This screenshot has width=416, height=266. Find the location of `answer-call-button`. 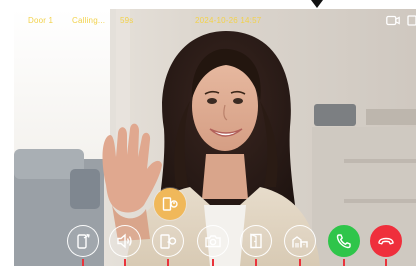

answer-call-button is located at coordinates (344, 241).